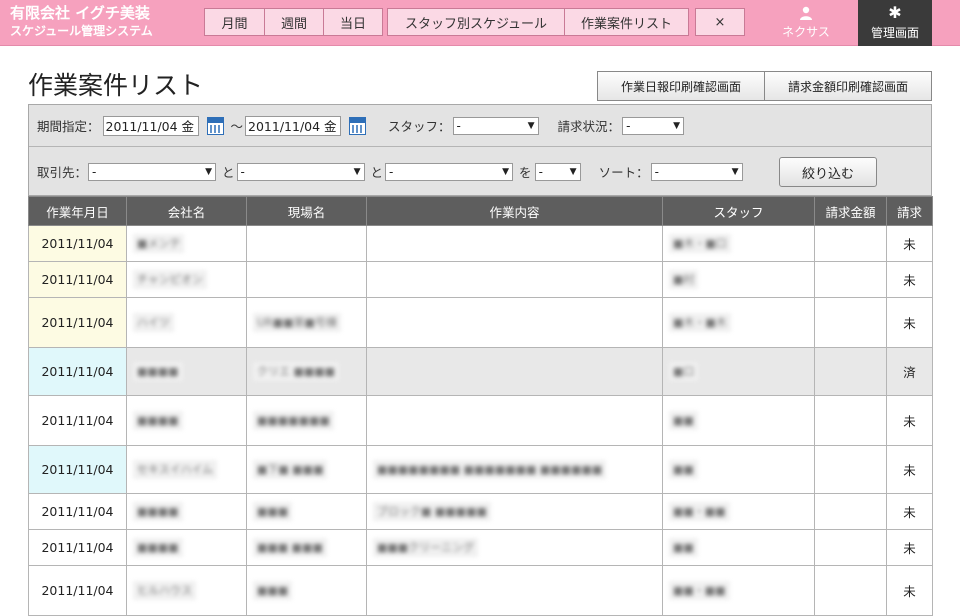 This screenshot has width=960, height=616. What do you see at coordinates (525, 172) in the screenshot?
I see `wo-label: を` at bounding box center [525, 172].